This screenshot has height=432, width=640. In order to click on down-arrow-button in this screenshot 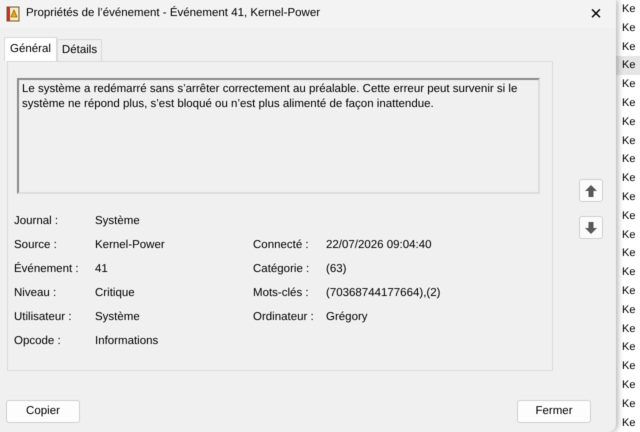, I will do `click(591, 228)`.